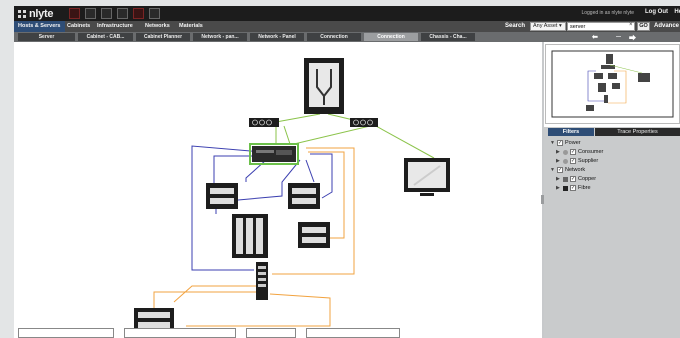 The image size is (680, 338). I want to click on filter-network: ▼ ✓ Network, so click(567, 170).